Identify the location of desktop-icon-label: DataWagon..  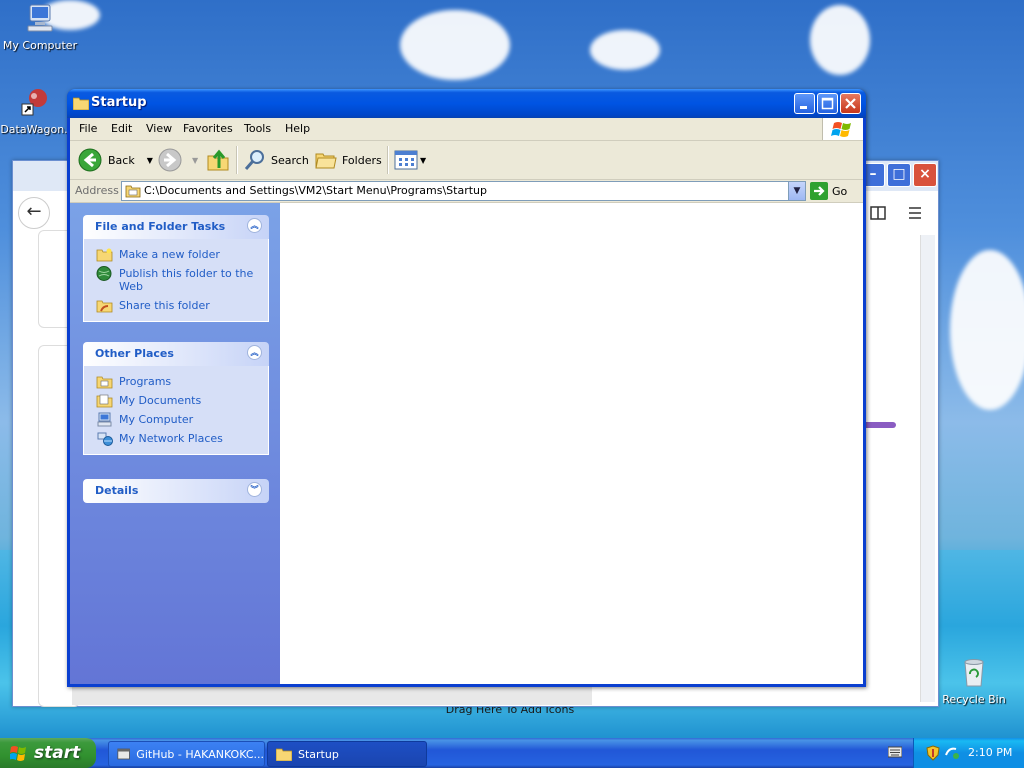
(34, 129).